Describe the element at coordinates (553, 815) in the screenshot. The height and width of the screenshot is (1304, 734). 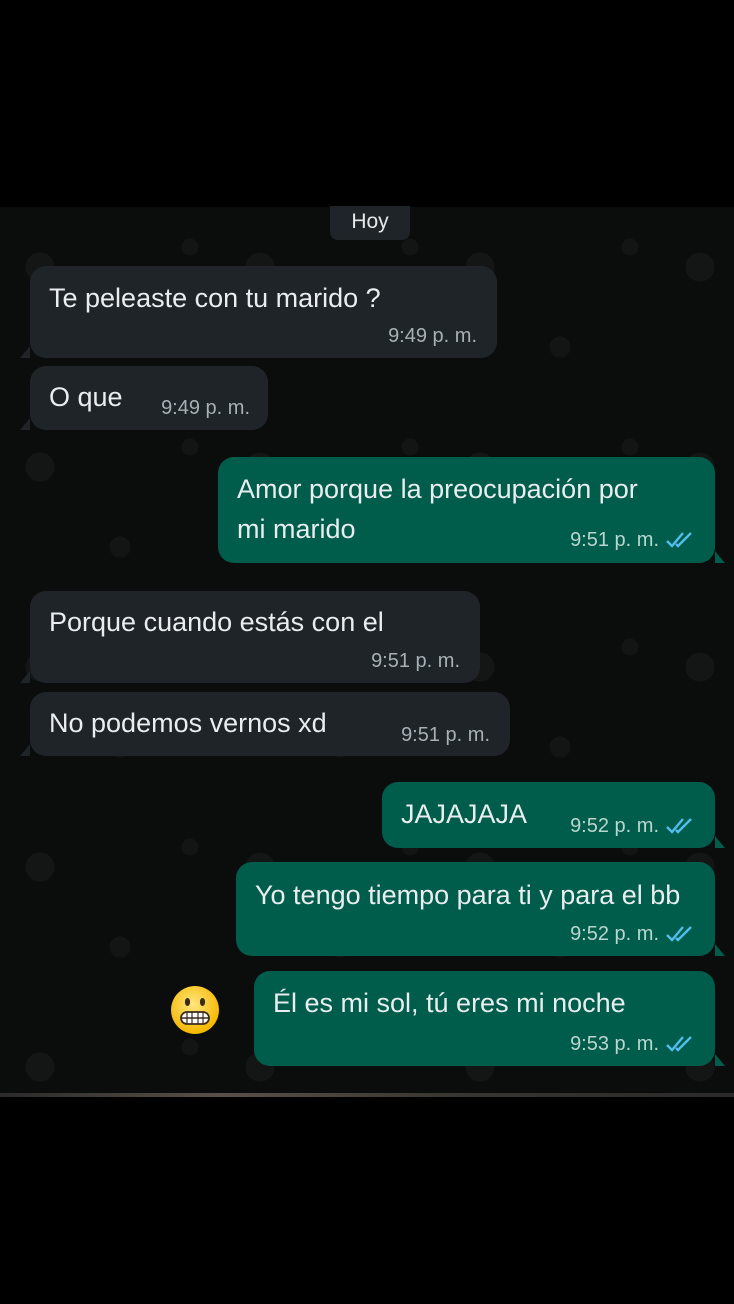
I see `message-bubble-outgoing: JAJAJAJA 9:52 p. m.` at that location.